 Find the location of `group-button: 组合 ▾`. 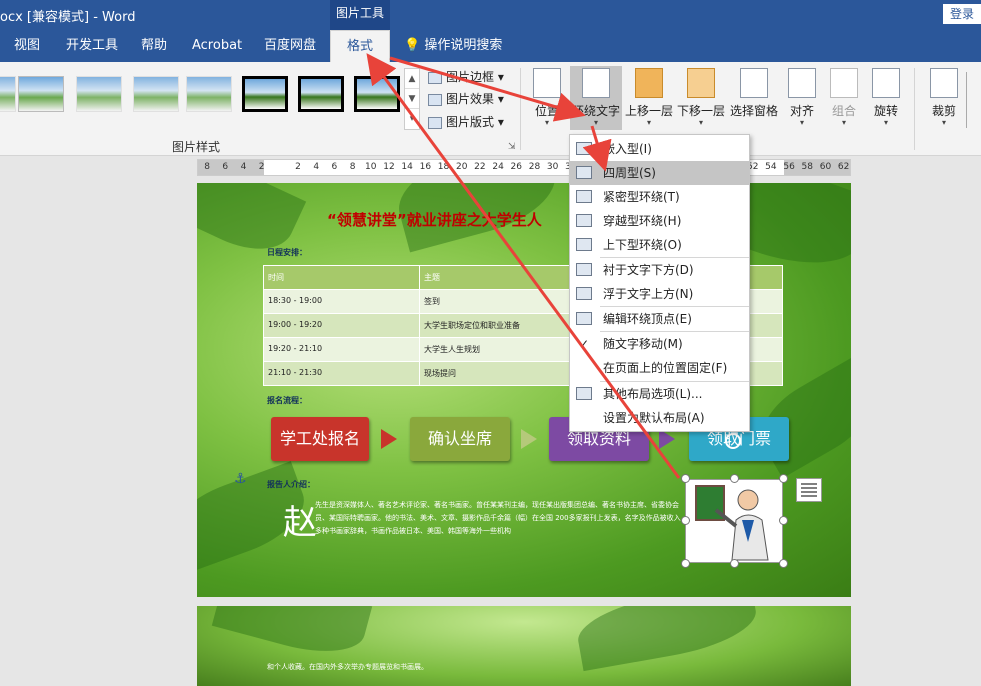

group-button: 组合 ▾ is located at coordinates (844, 98).